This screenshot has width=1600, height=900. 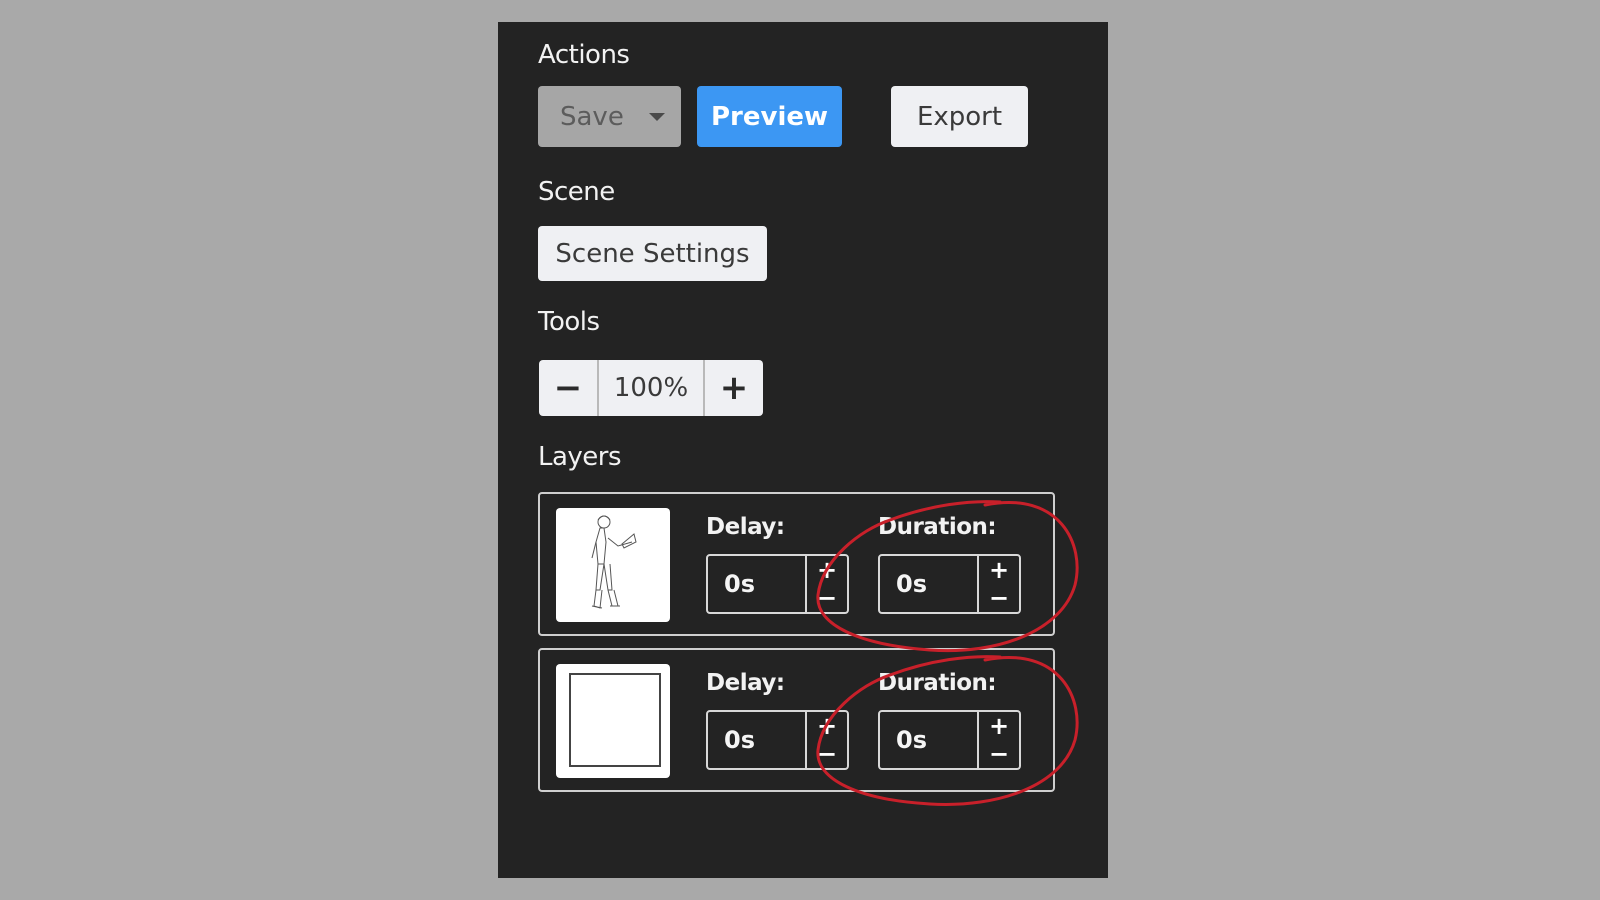 I want to click on blank-frame-icon, so click(x=615, y=720).